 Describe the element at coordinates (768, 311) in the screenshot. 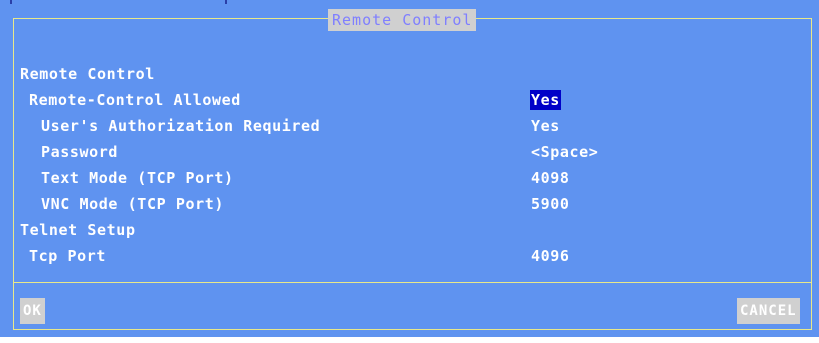

I see `cancel-button: CANCEL` at that location.